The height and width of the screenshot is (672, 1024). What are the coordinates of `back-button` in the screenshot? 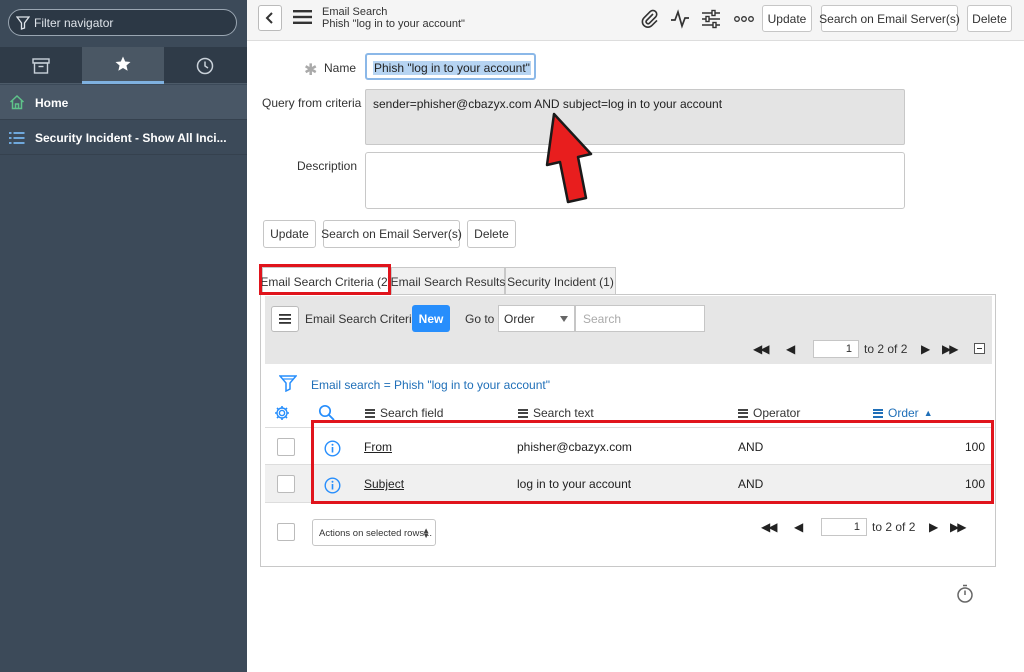 It's located at (270, 18).